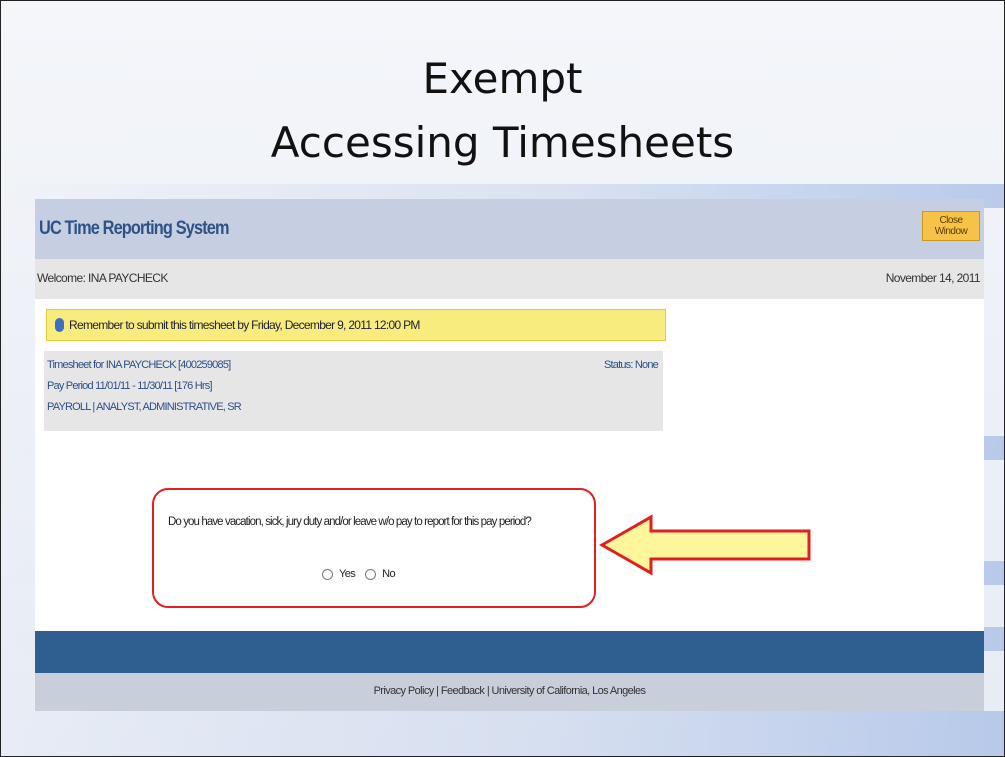 Image resolution: width=1005 pixels, height=757 pixels. What do you see at coordinates (569, 691) in the screenshot?
I see `university-link: University of California, Los Angeles` at bounding box center [569, 691].